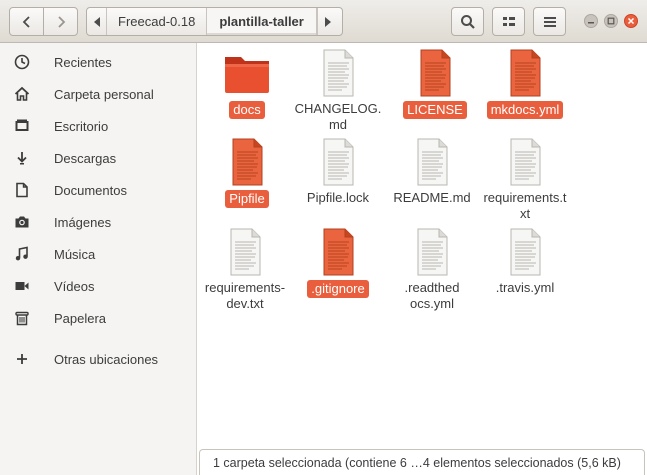  What do you see at coordinates (22, 286) in the screenshot?
I see `video-icon` at bounding box center [22, 286].